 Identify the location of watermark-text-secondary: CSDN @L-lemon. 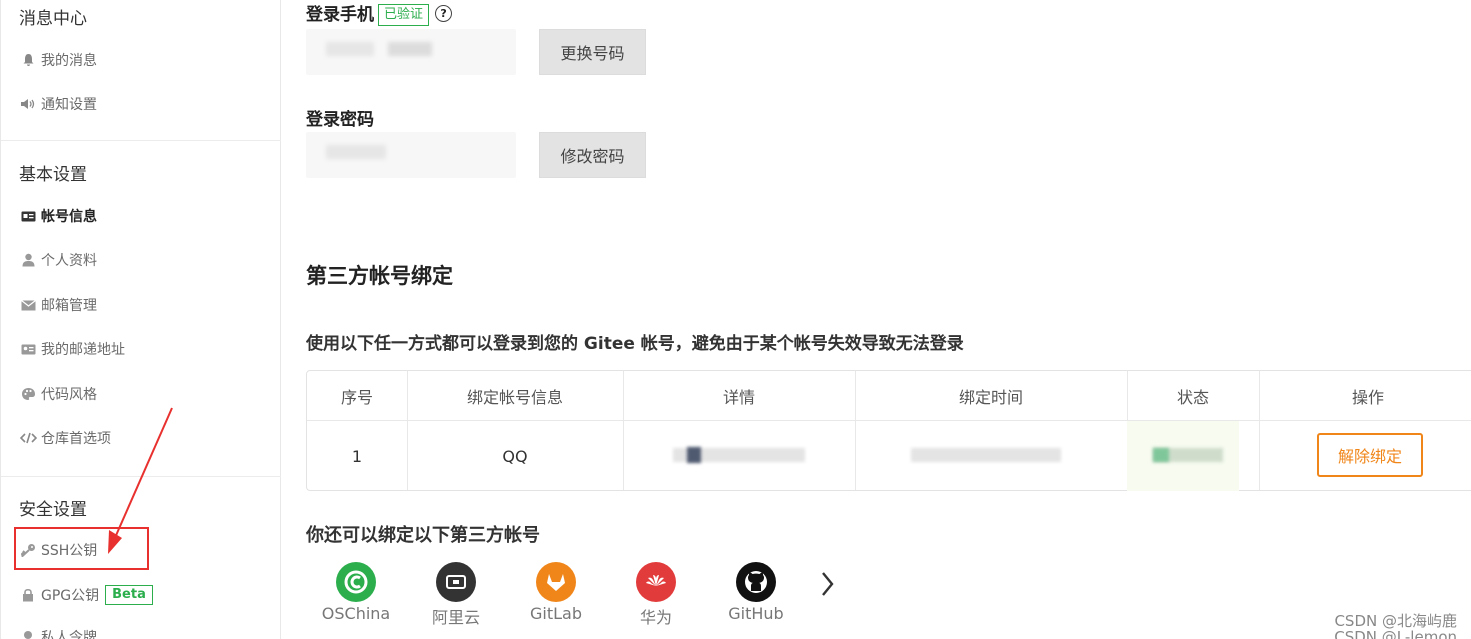
(1395, 633).